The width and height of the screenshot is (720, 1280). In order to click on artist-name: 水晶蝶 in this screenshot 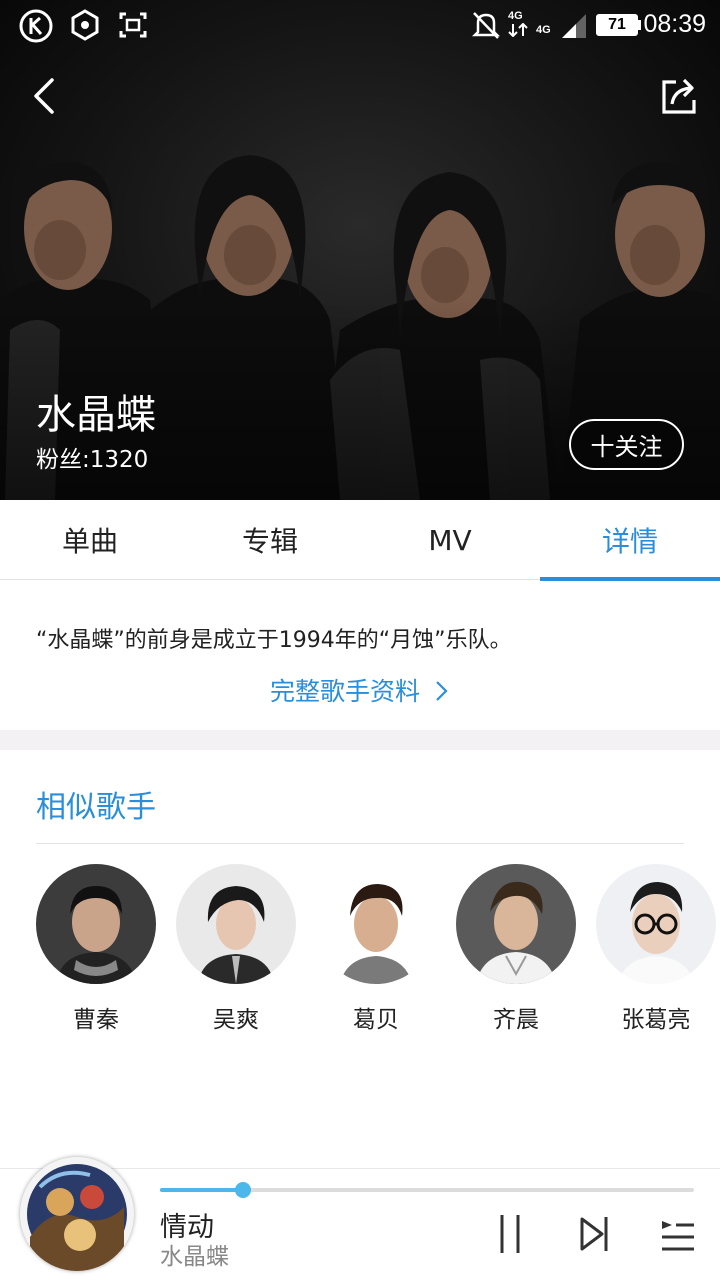, I will do `click(96, 415)`.